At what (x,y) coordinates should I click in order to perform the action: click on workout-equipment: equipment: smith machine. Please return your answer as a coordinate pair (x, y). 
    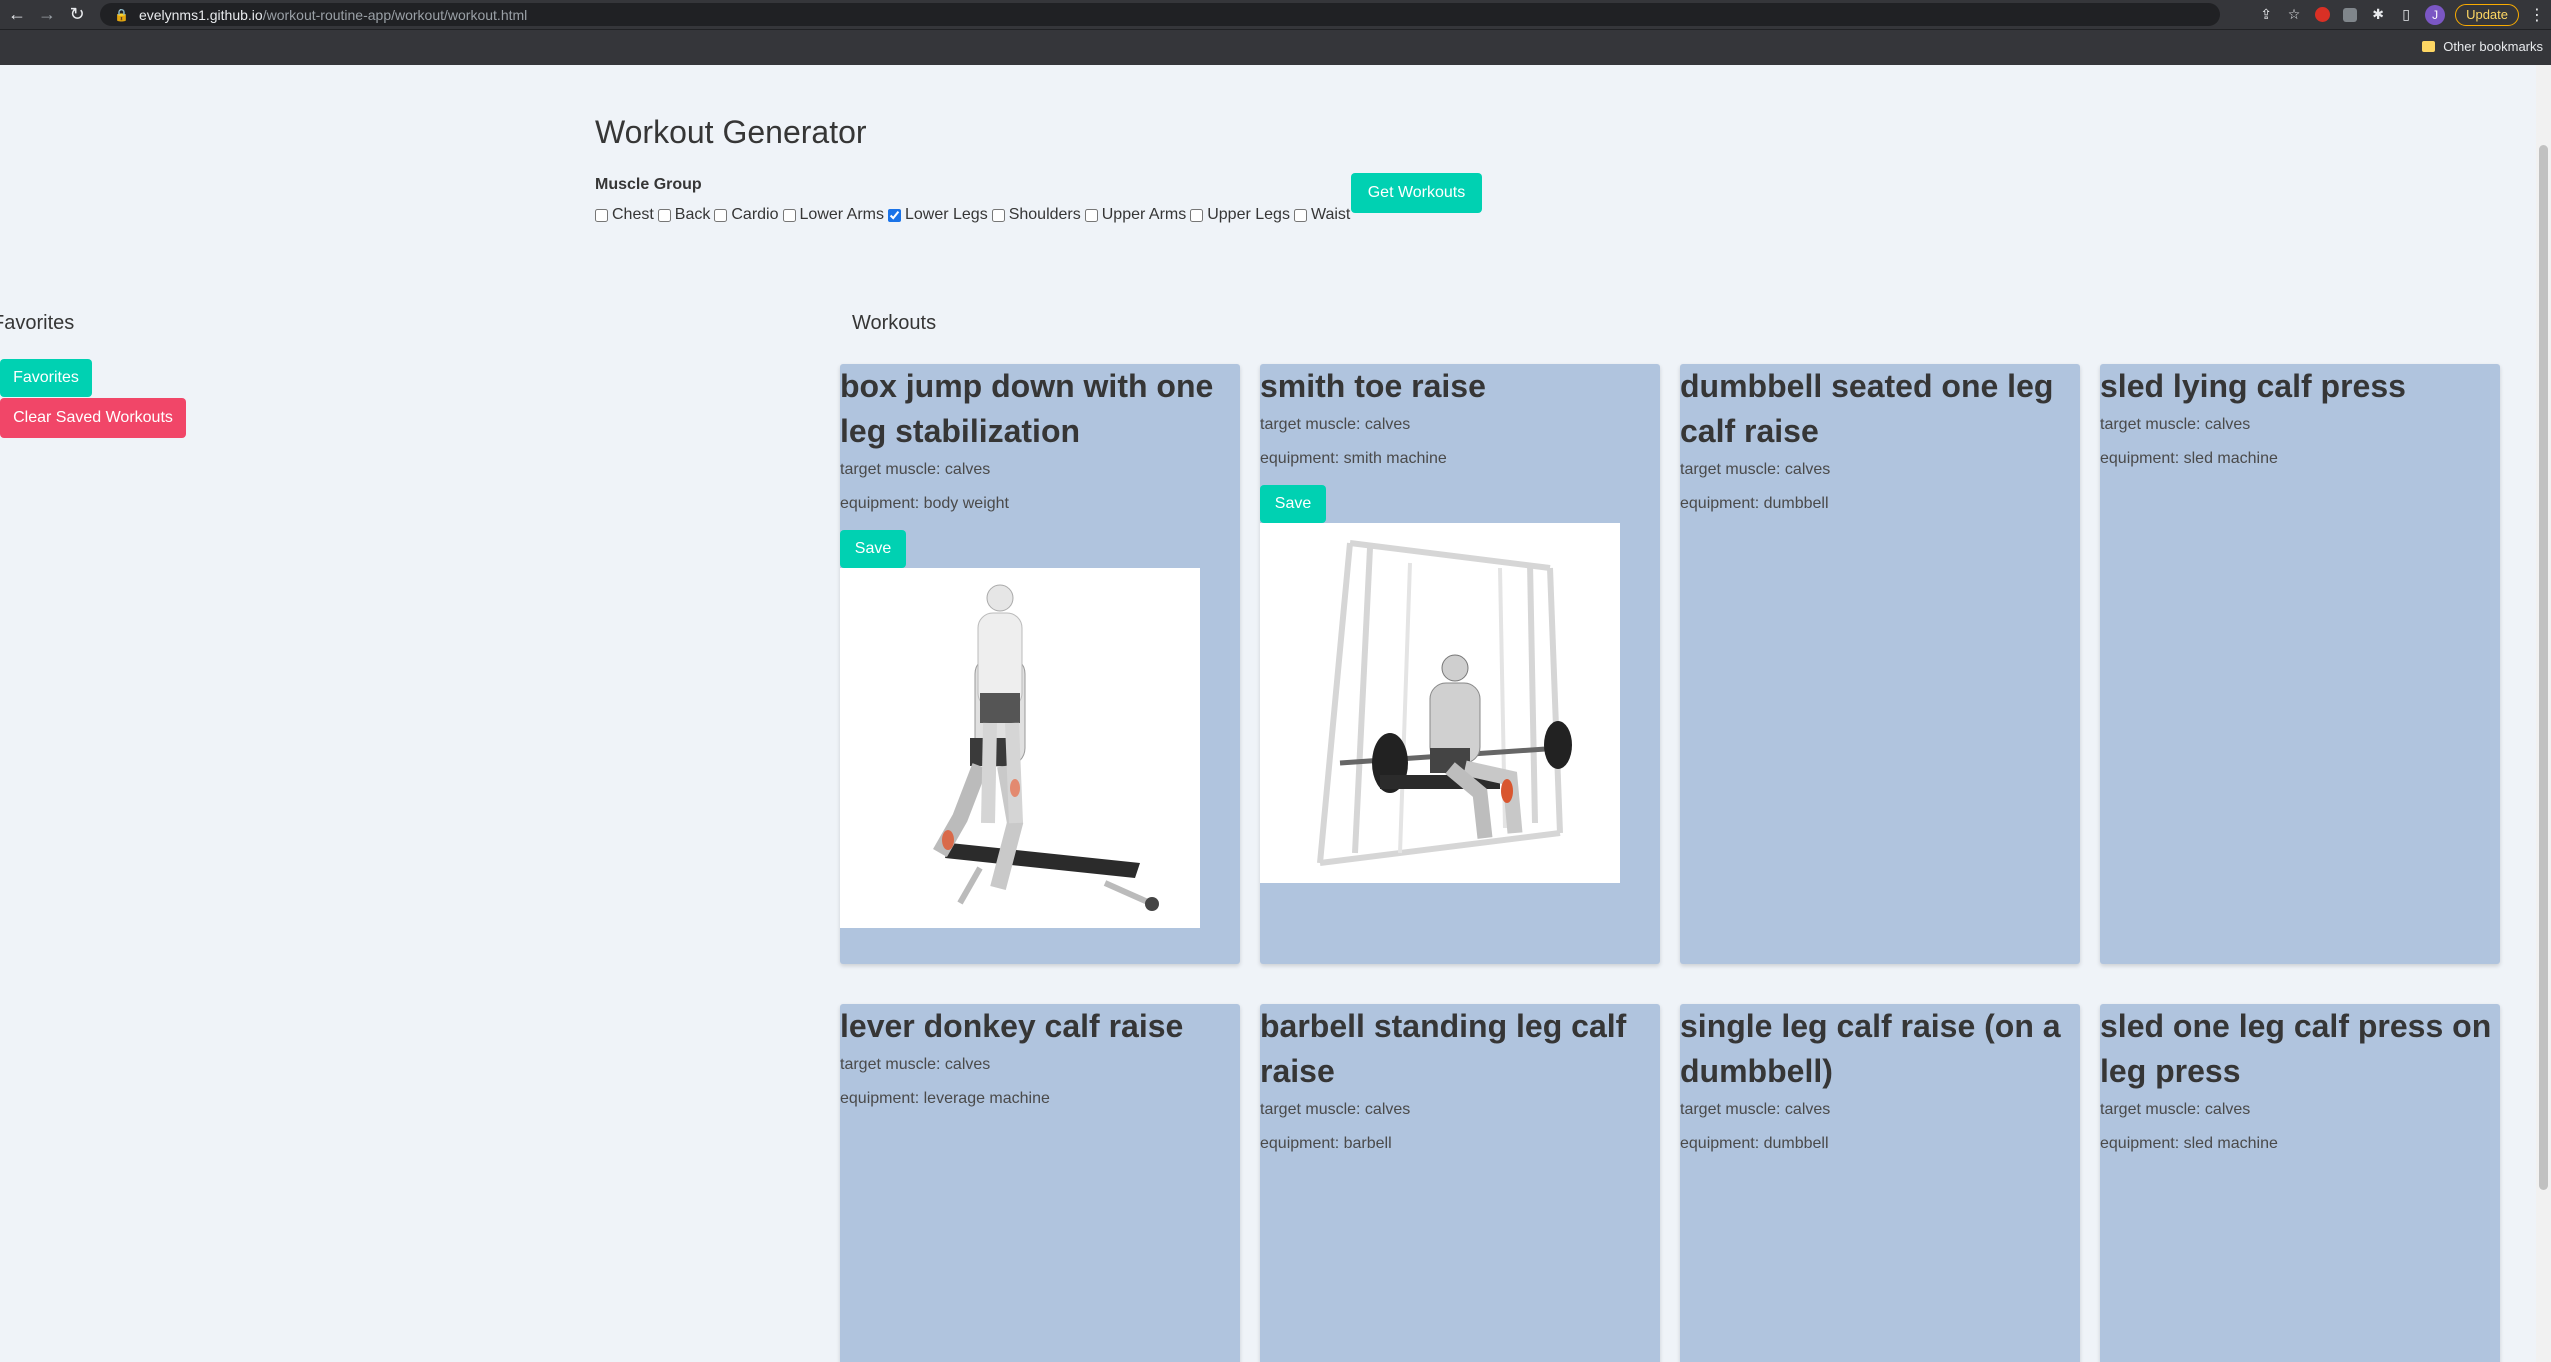
    Looking at the image, I should click on (1353, 458).